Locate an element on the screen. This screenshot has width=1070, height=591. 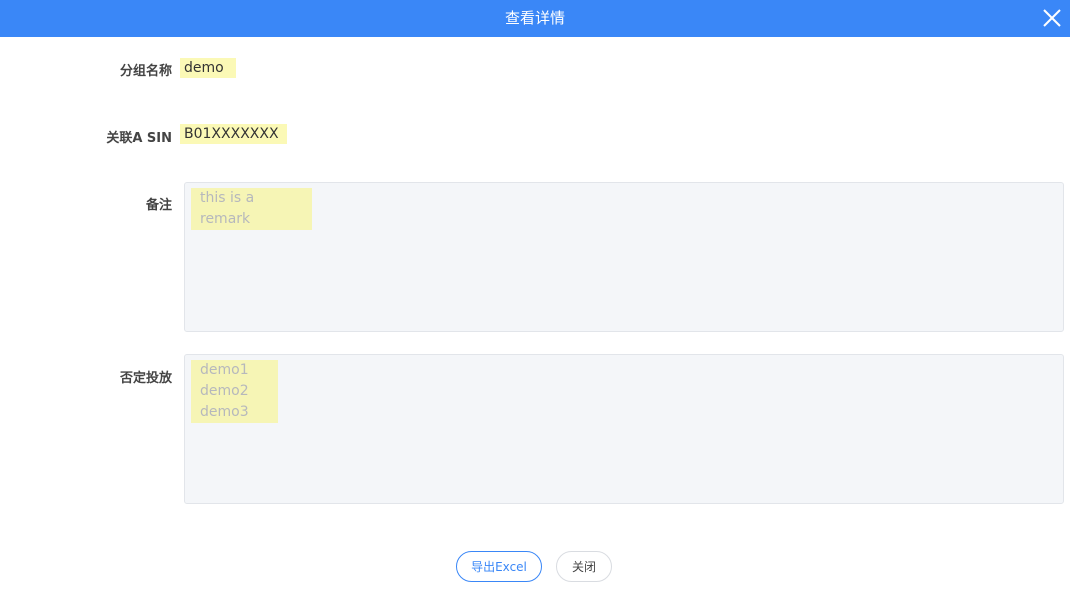
related-asin-value: B01XXXXXXX is located at coordinates (233, 134).